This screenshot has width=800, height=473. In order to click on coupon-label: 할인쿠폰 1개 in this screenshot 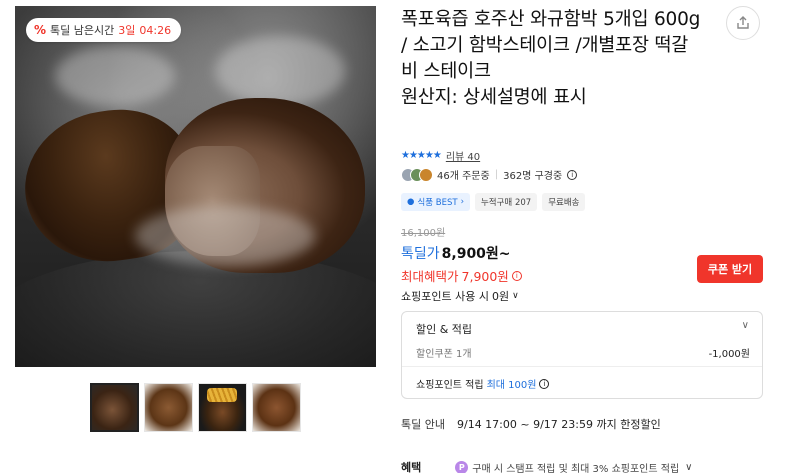, I will do `click(444, 354)`.